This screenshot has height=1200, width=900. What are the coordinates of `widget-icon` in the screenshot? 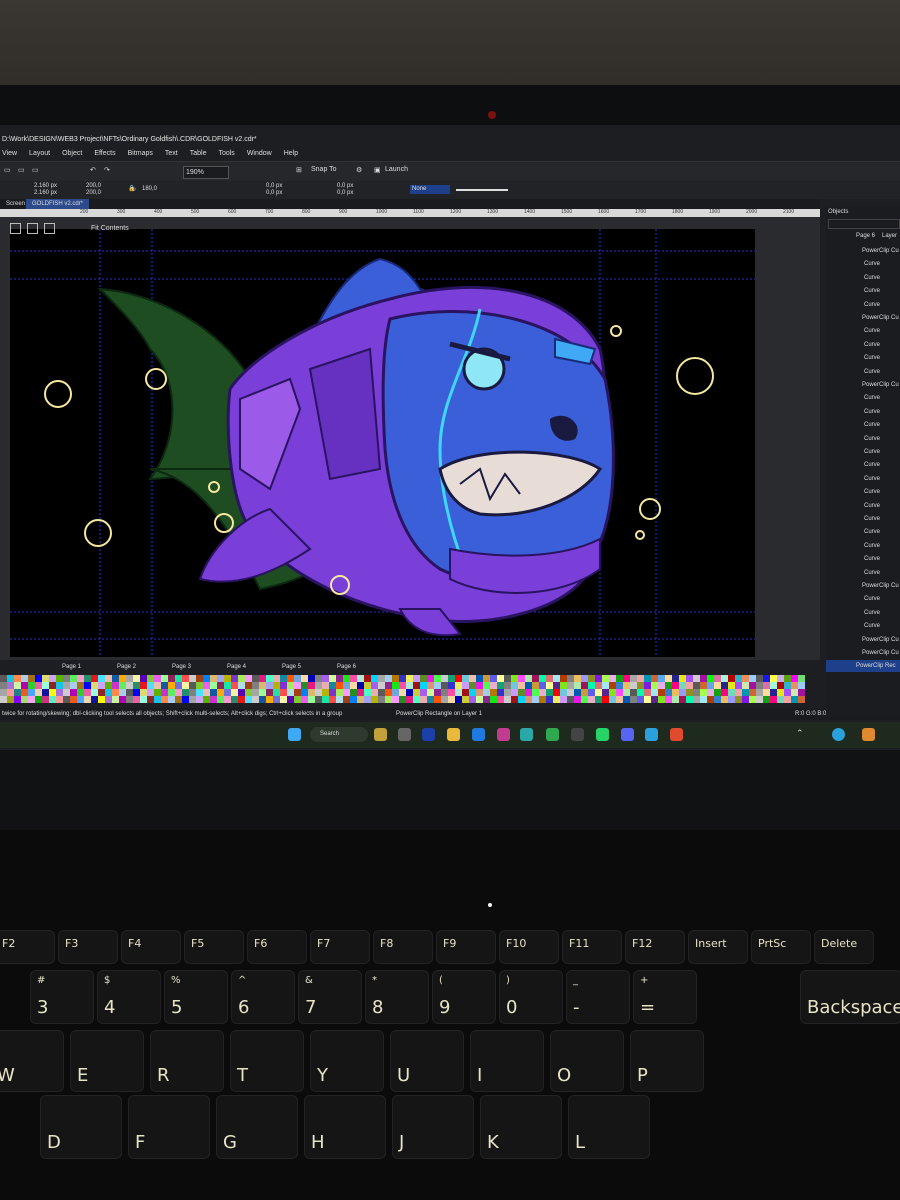 It's located at (380, 734).